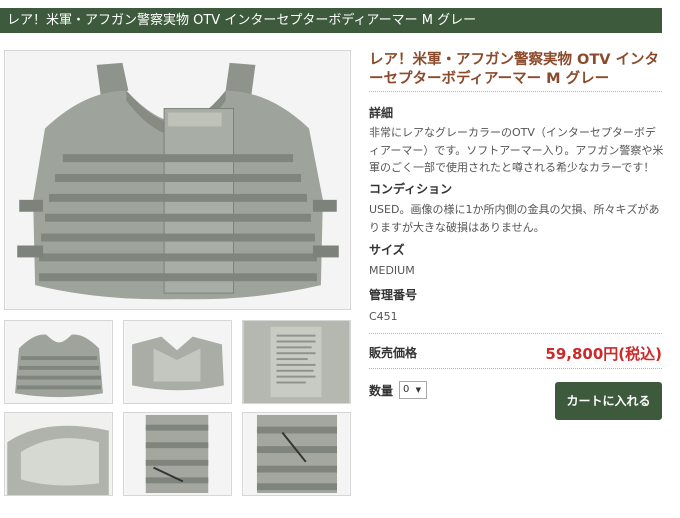 The image size is (680, 518). Describe the element at coordinates (603, 354) in the screenshot. I see `price-value: 59,800円(税込)` at that location.